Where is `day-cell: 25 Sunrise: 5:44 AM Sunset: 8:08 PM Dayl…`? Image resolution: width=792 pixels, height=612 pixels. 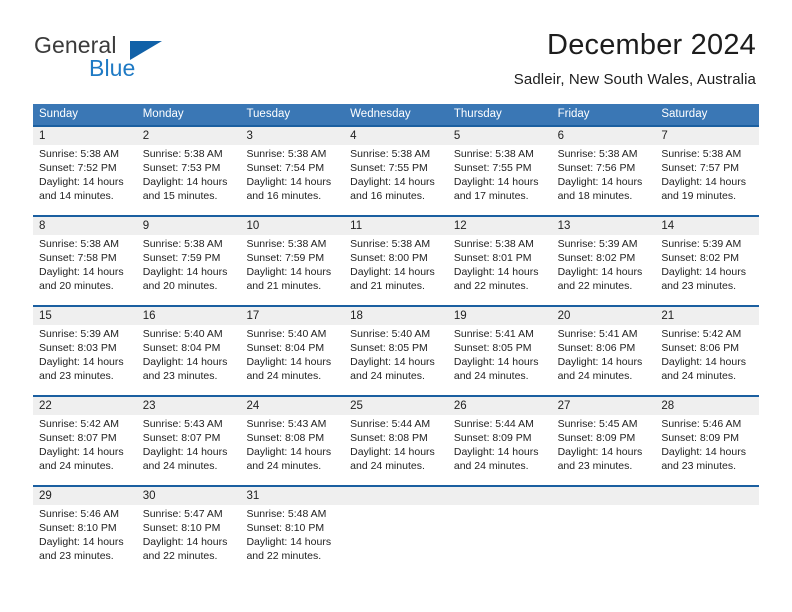 day-cell: 25 Sunrise: 5:44 AM Sunset: 8:08 PM Dayl… is located at coordinates (396, 440).